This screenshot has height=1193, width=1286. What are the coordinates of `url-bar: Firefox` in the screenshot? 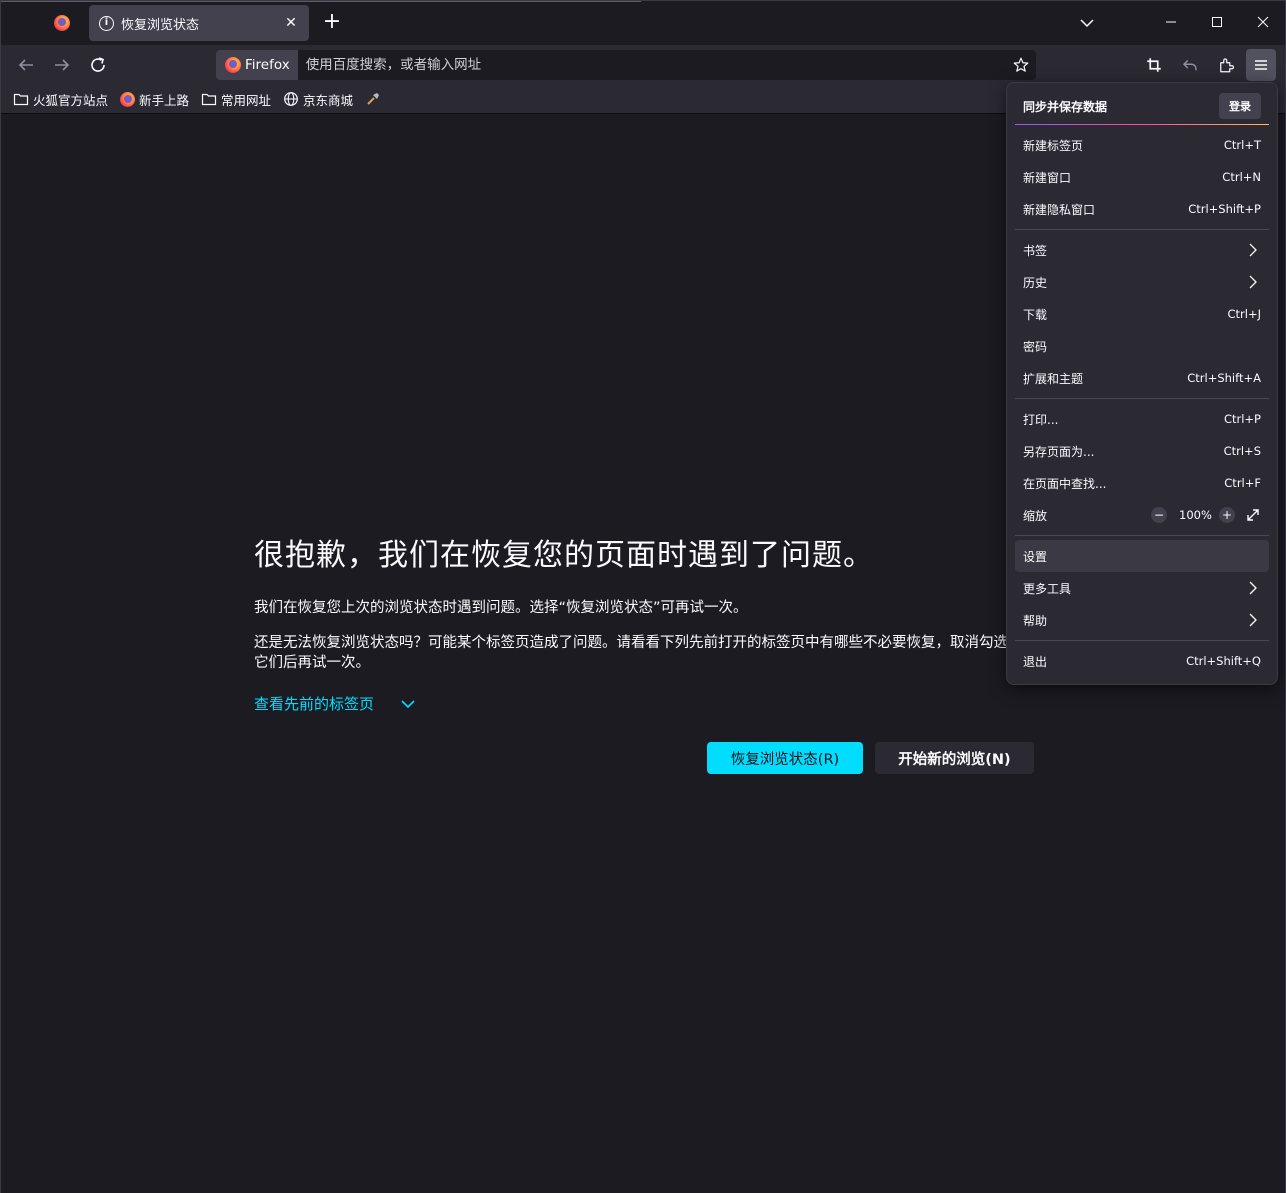 It's located at (626, 65).